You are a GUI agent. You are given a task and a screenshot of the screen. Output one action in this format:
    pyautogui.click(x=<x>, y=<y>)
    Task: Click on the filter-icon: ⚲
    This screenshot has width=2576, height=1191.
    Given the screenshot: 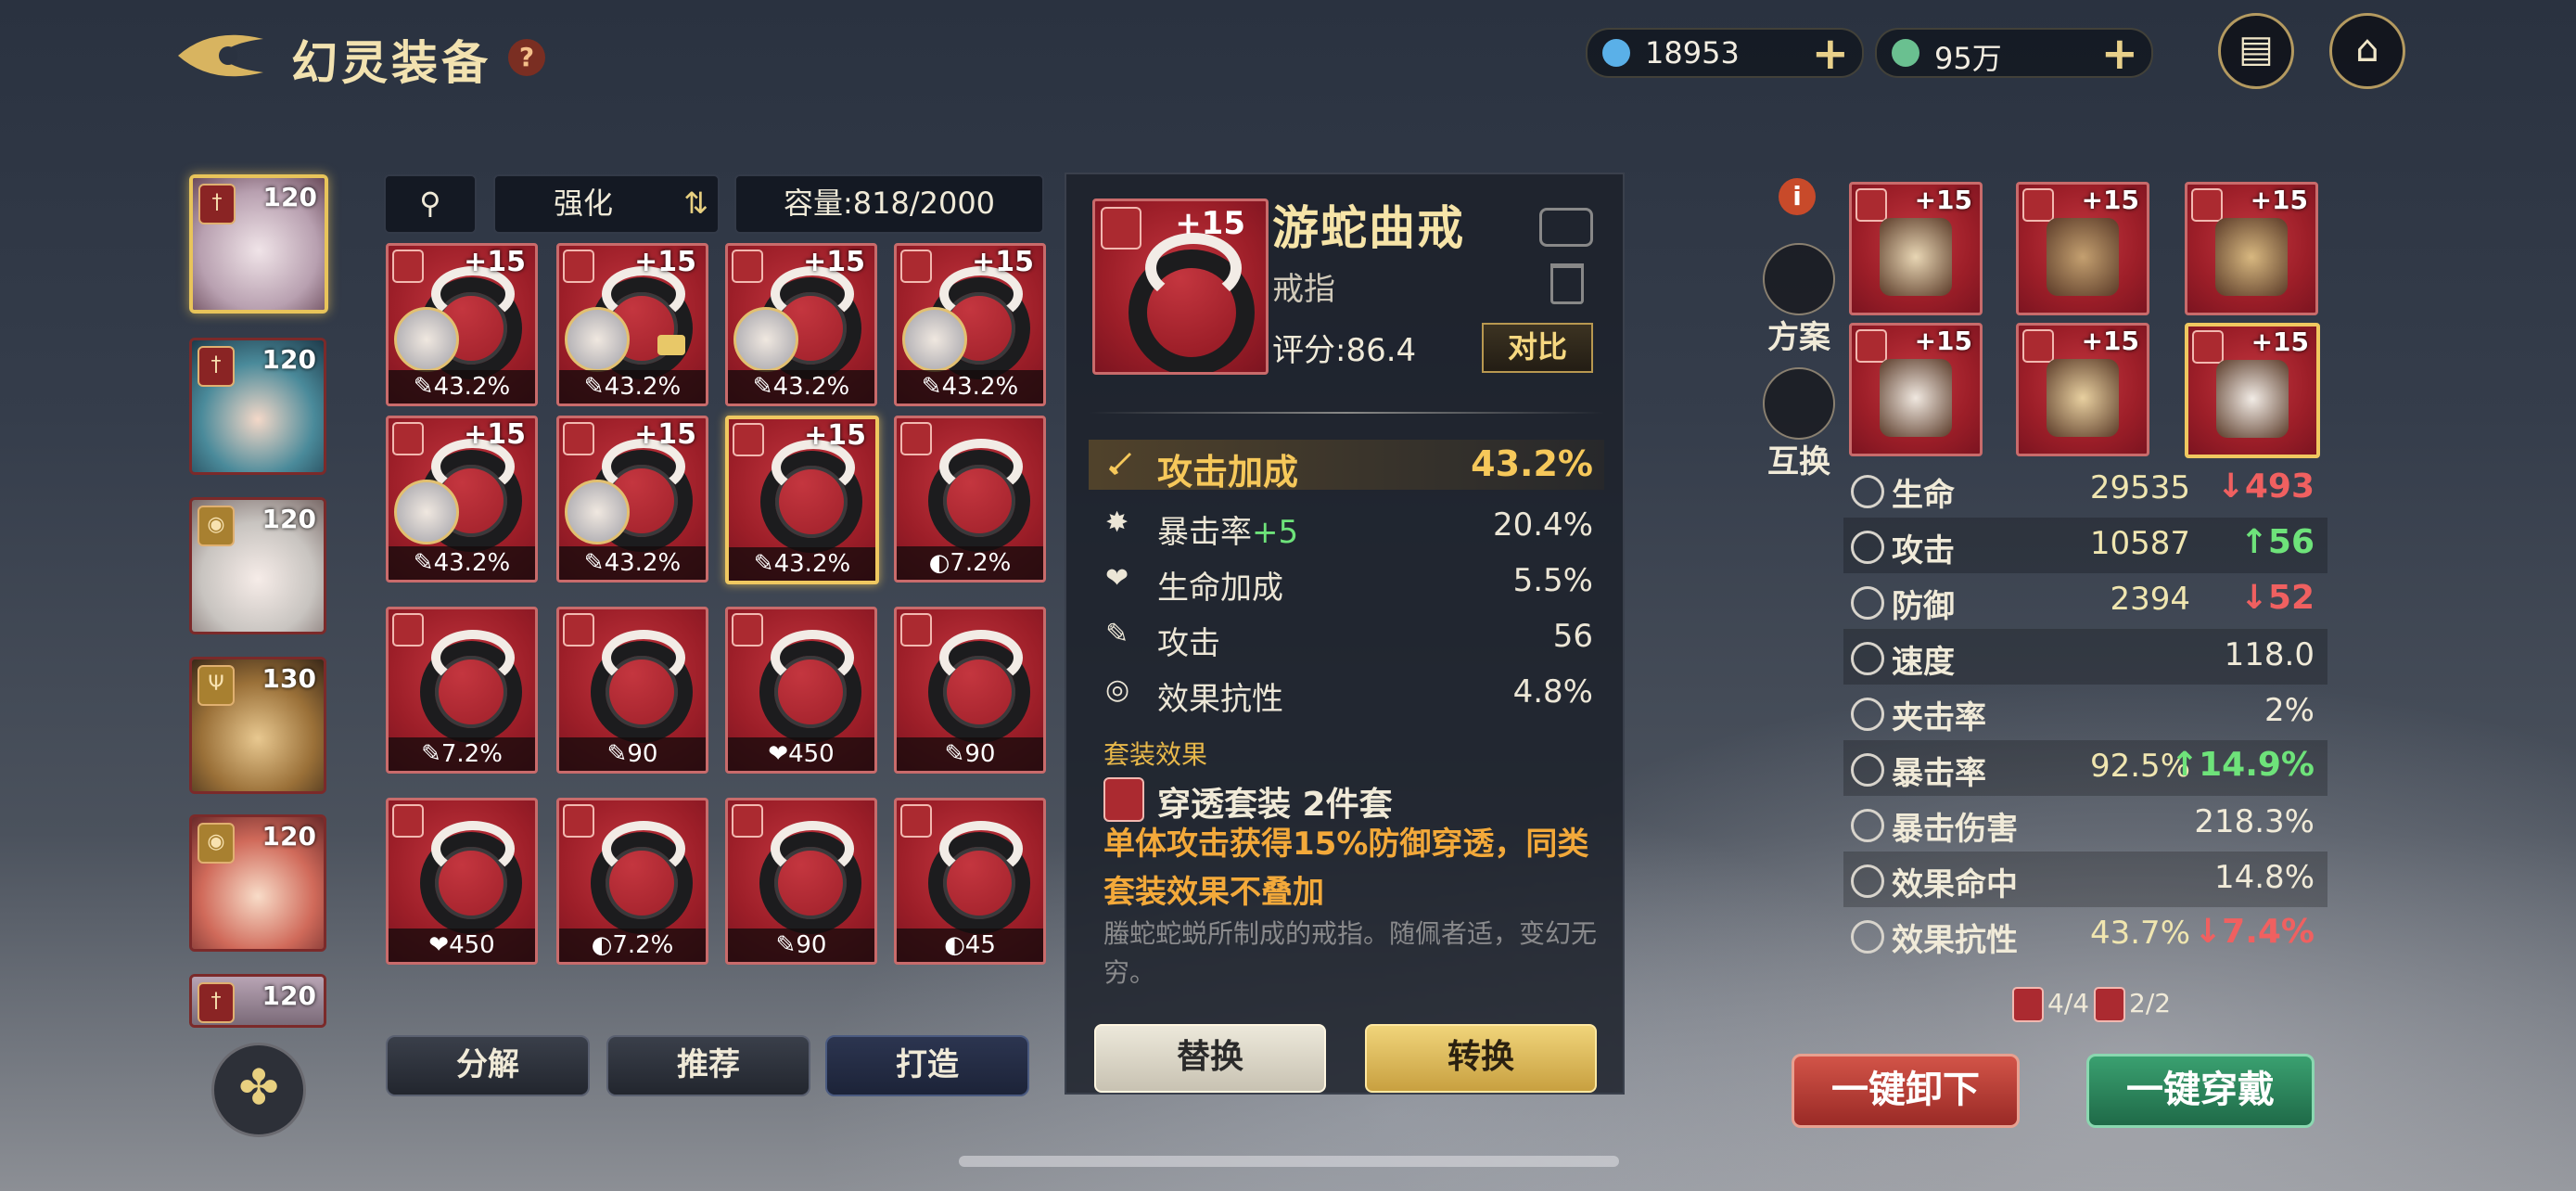 What is the action you would take?
    pyautogui.click(x=430, y=204)
    